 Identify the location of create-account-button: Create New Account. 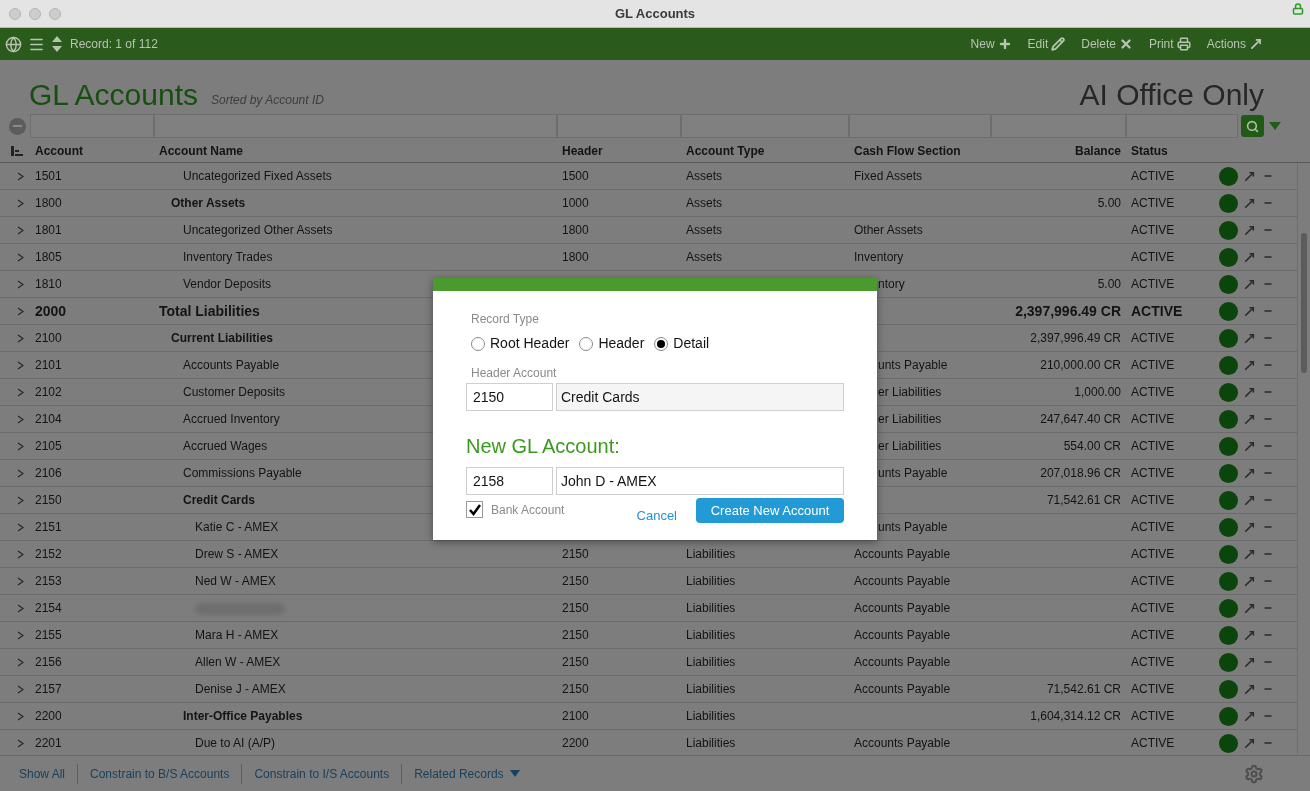
(770, 510).